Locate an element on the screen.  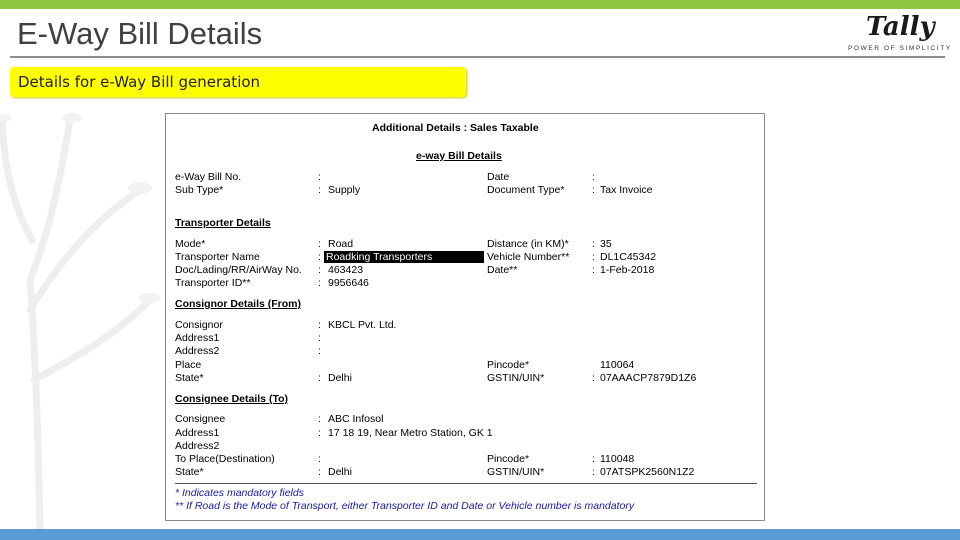
subtitle-banner: Details for e-Way Bill generation is located at coordinates (238, 82).